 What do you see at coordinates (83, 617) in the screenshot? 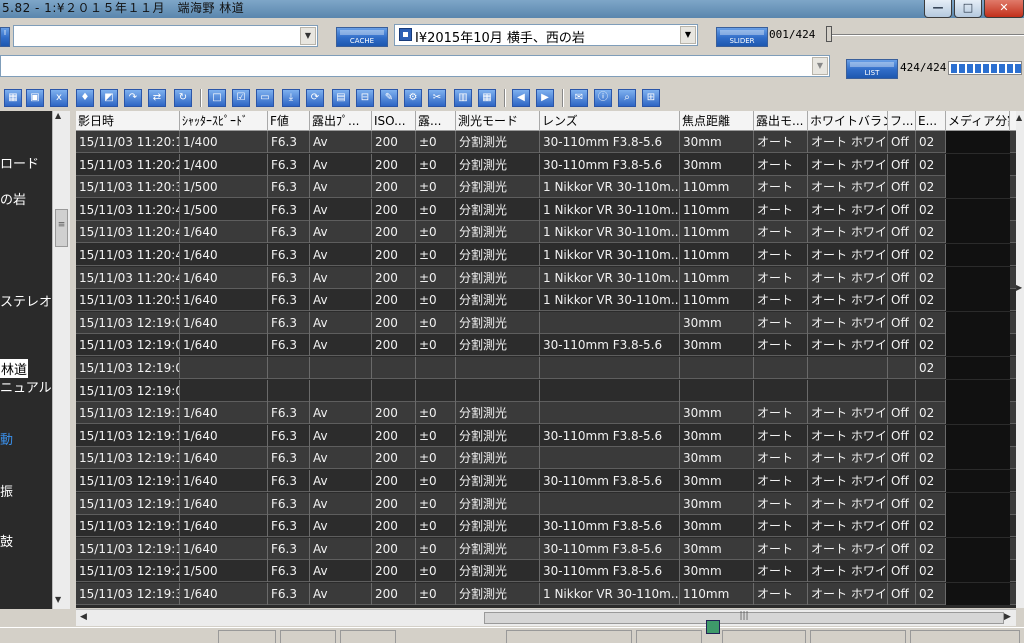
I see `scroll-left-icon: ◀` at bounding box center [83, 617].